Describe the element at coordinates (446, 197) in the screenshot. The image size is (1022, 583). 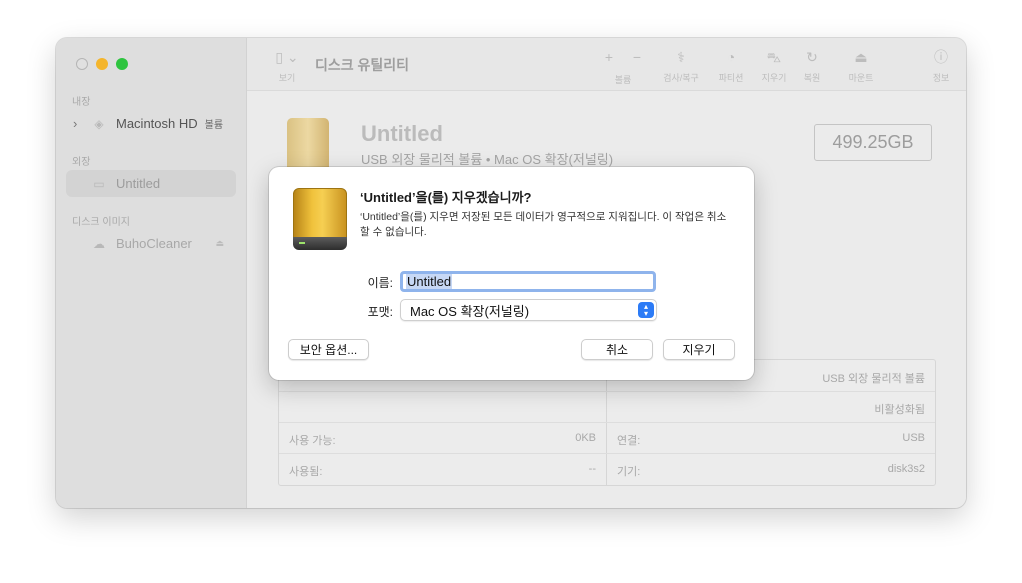
I see `dialog-title: ‘Untitled’을(를) 지우겠습니까?` at that location.